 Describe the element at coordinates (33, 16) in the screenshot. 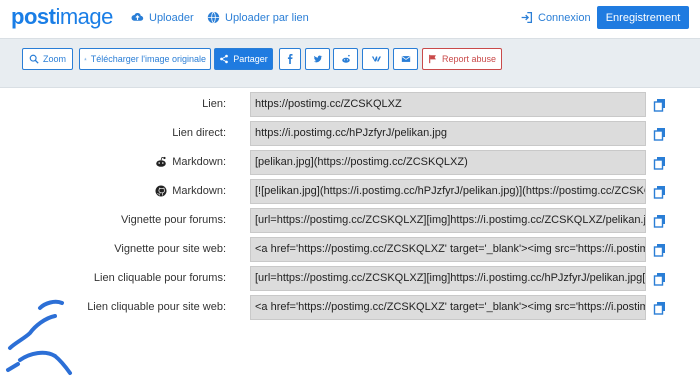

I see `logo-text-post: post` at that location.